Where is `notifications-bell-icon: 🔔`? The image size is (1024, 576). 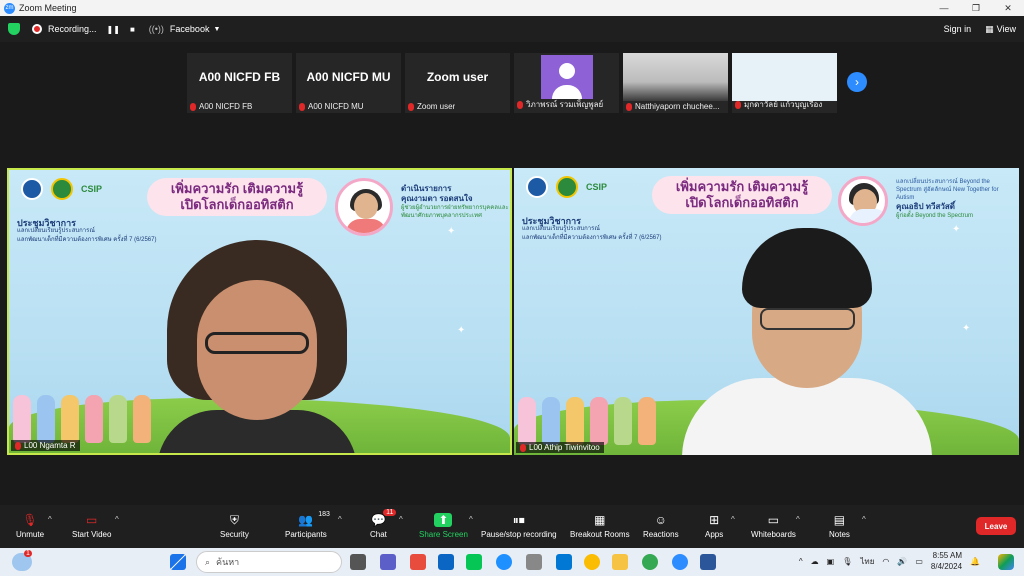
notifications-bell-icon: 🔔 is located at coordinates (975, 561).